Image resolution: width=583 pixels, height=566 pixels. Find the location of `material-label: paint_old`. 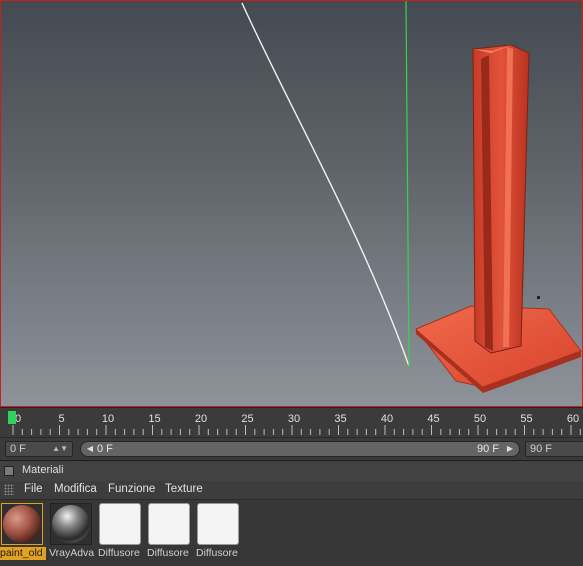

material-label: paint_old is located at coordinates (23, 553).